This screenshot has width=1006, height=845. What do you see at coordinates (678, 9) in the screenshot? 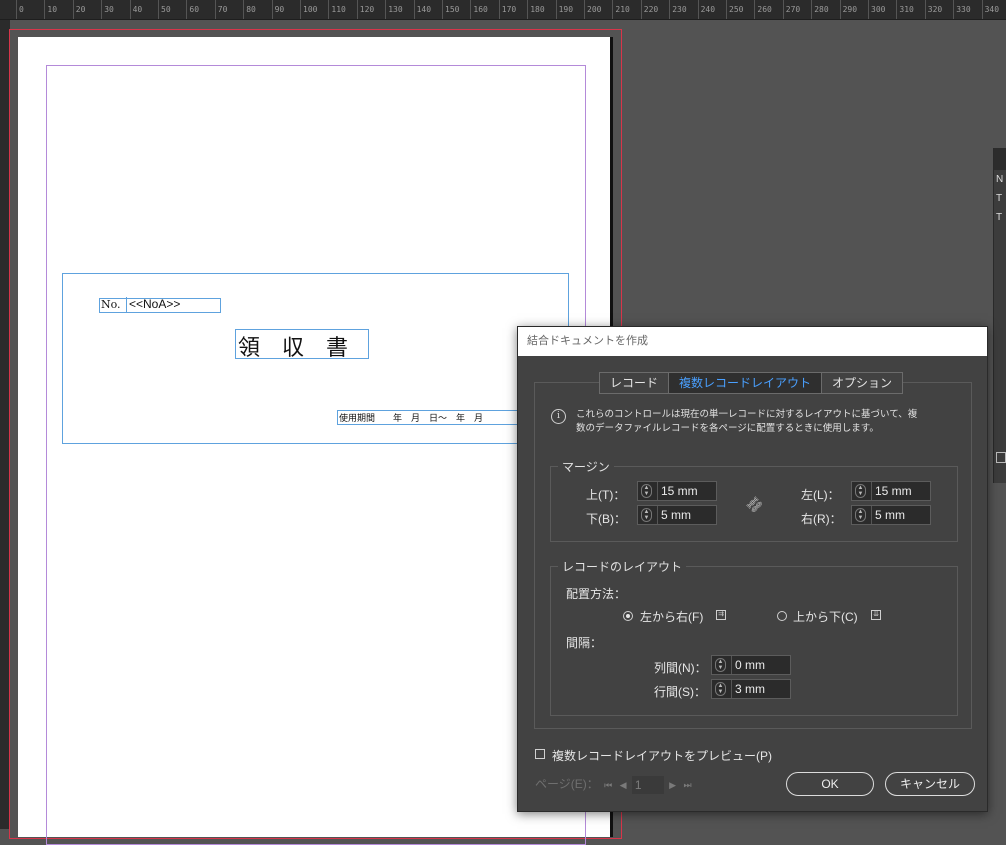
I see `ruler-tick-label: 230` at bounding box center [678, 9].